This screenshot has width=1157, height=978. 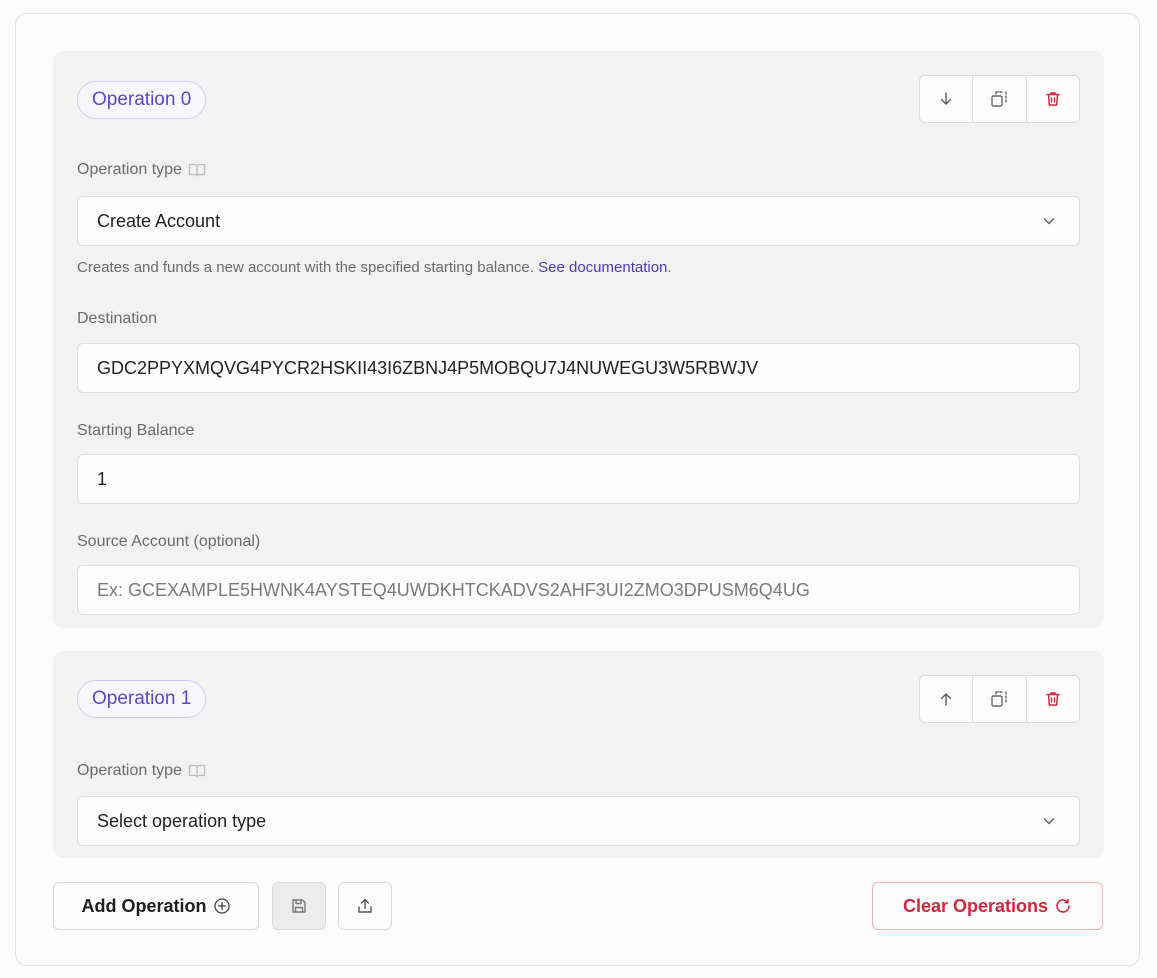 What do you see at coordinates (156, 906) in the screenshot?
I see `add-operation-button: Add Operation` at bounding box center [156, 906].